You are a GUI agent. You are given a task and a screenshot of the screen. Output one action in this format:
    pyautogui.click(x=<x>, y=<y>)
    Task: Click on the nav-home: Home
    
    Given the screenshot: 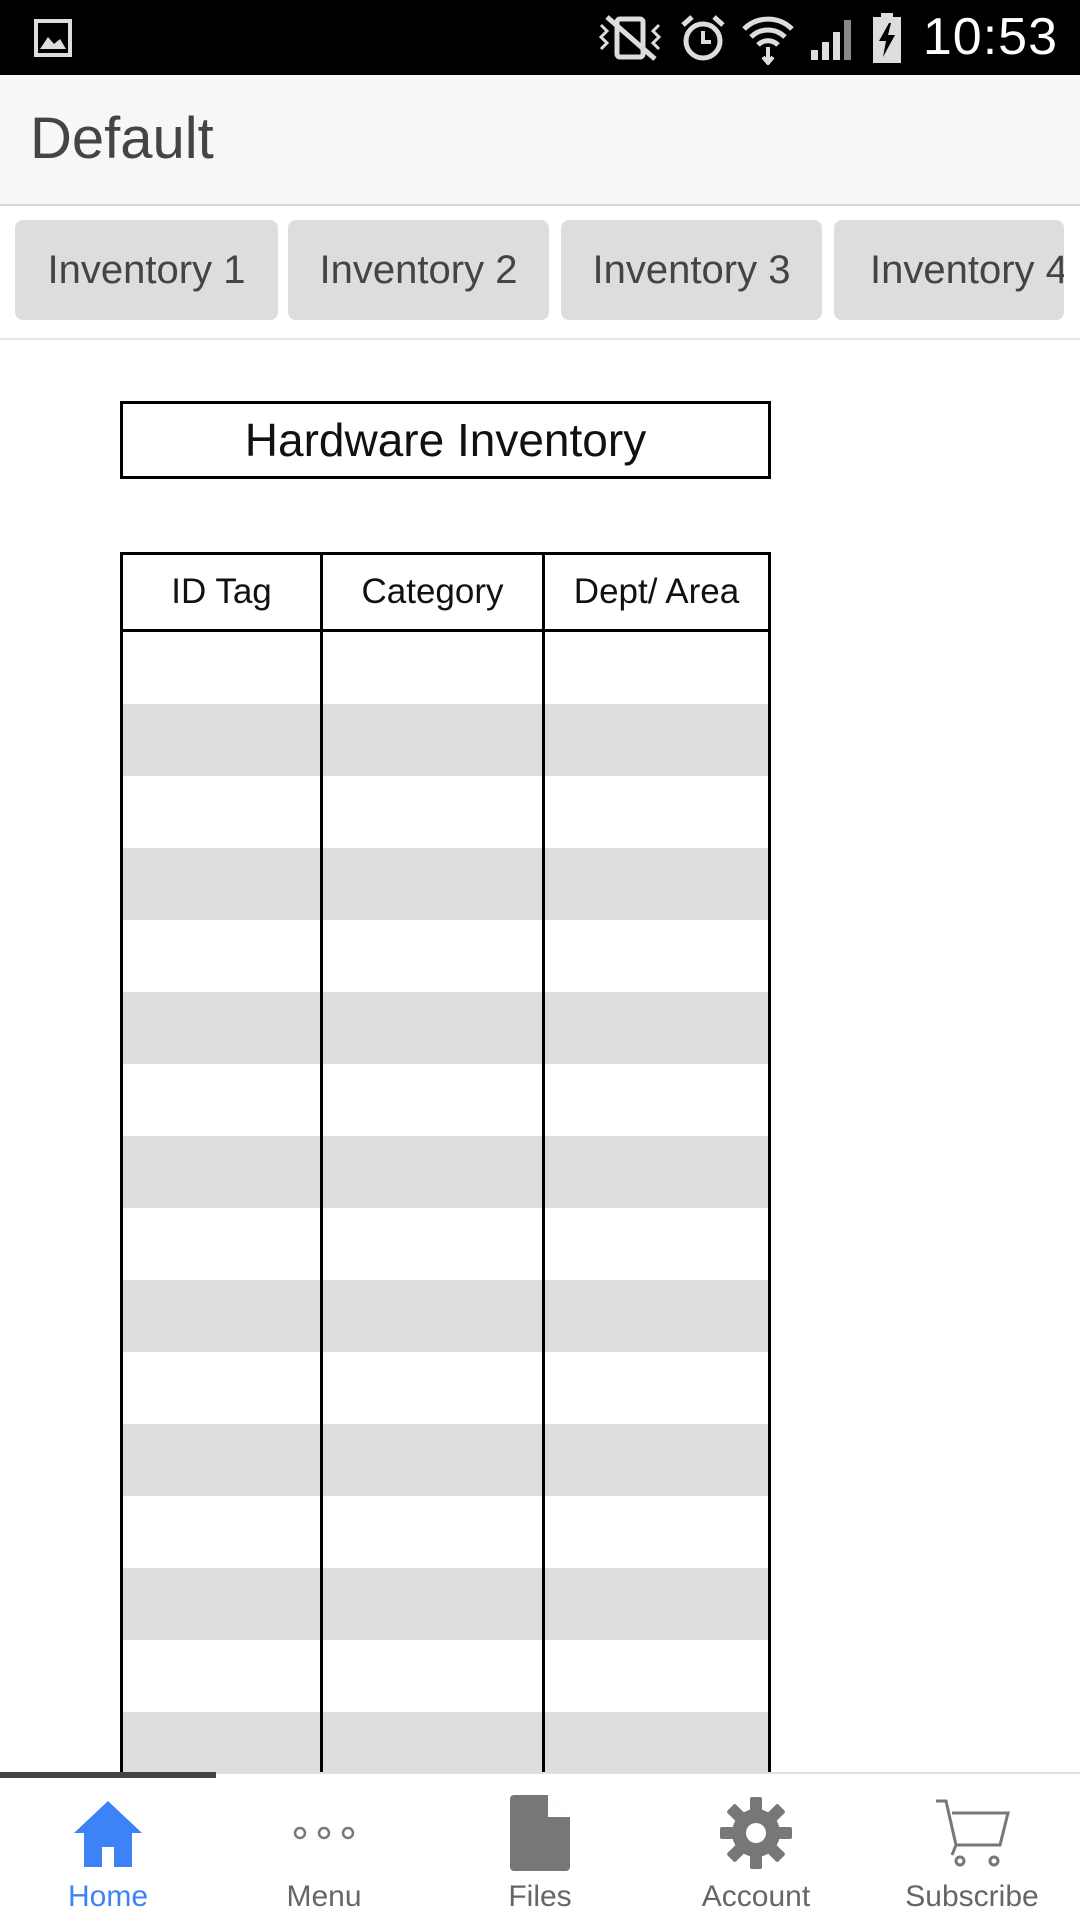 What is the action you would take?
    pyautogui.click(x=108, y=1847)
    